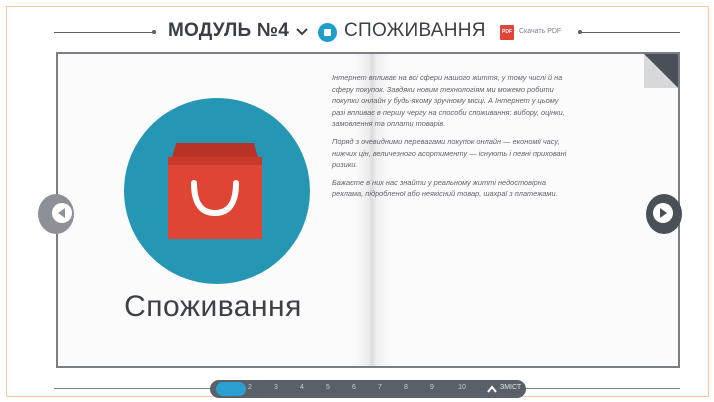  I want to click on next-arrow-icon, so click(663, 213).